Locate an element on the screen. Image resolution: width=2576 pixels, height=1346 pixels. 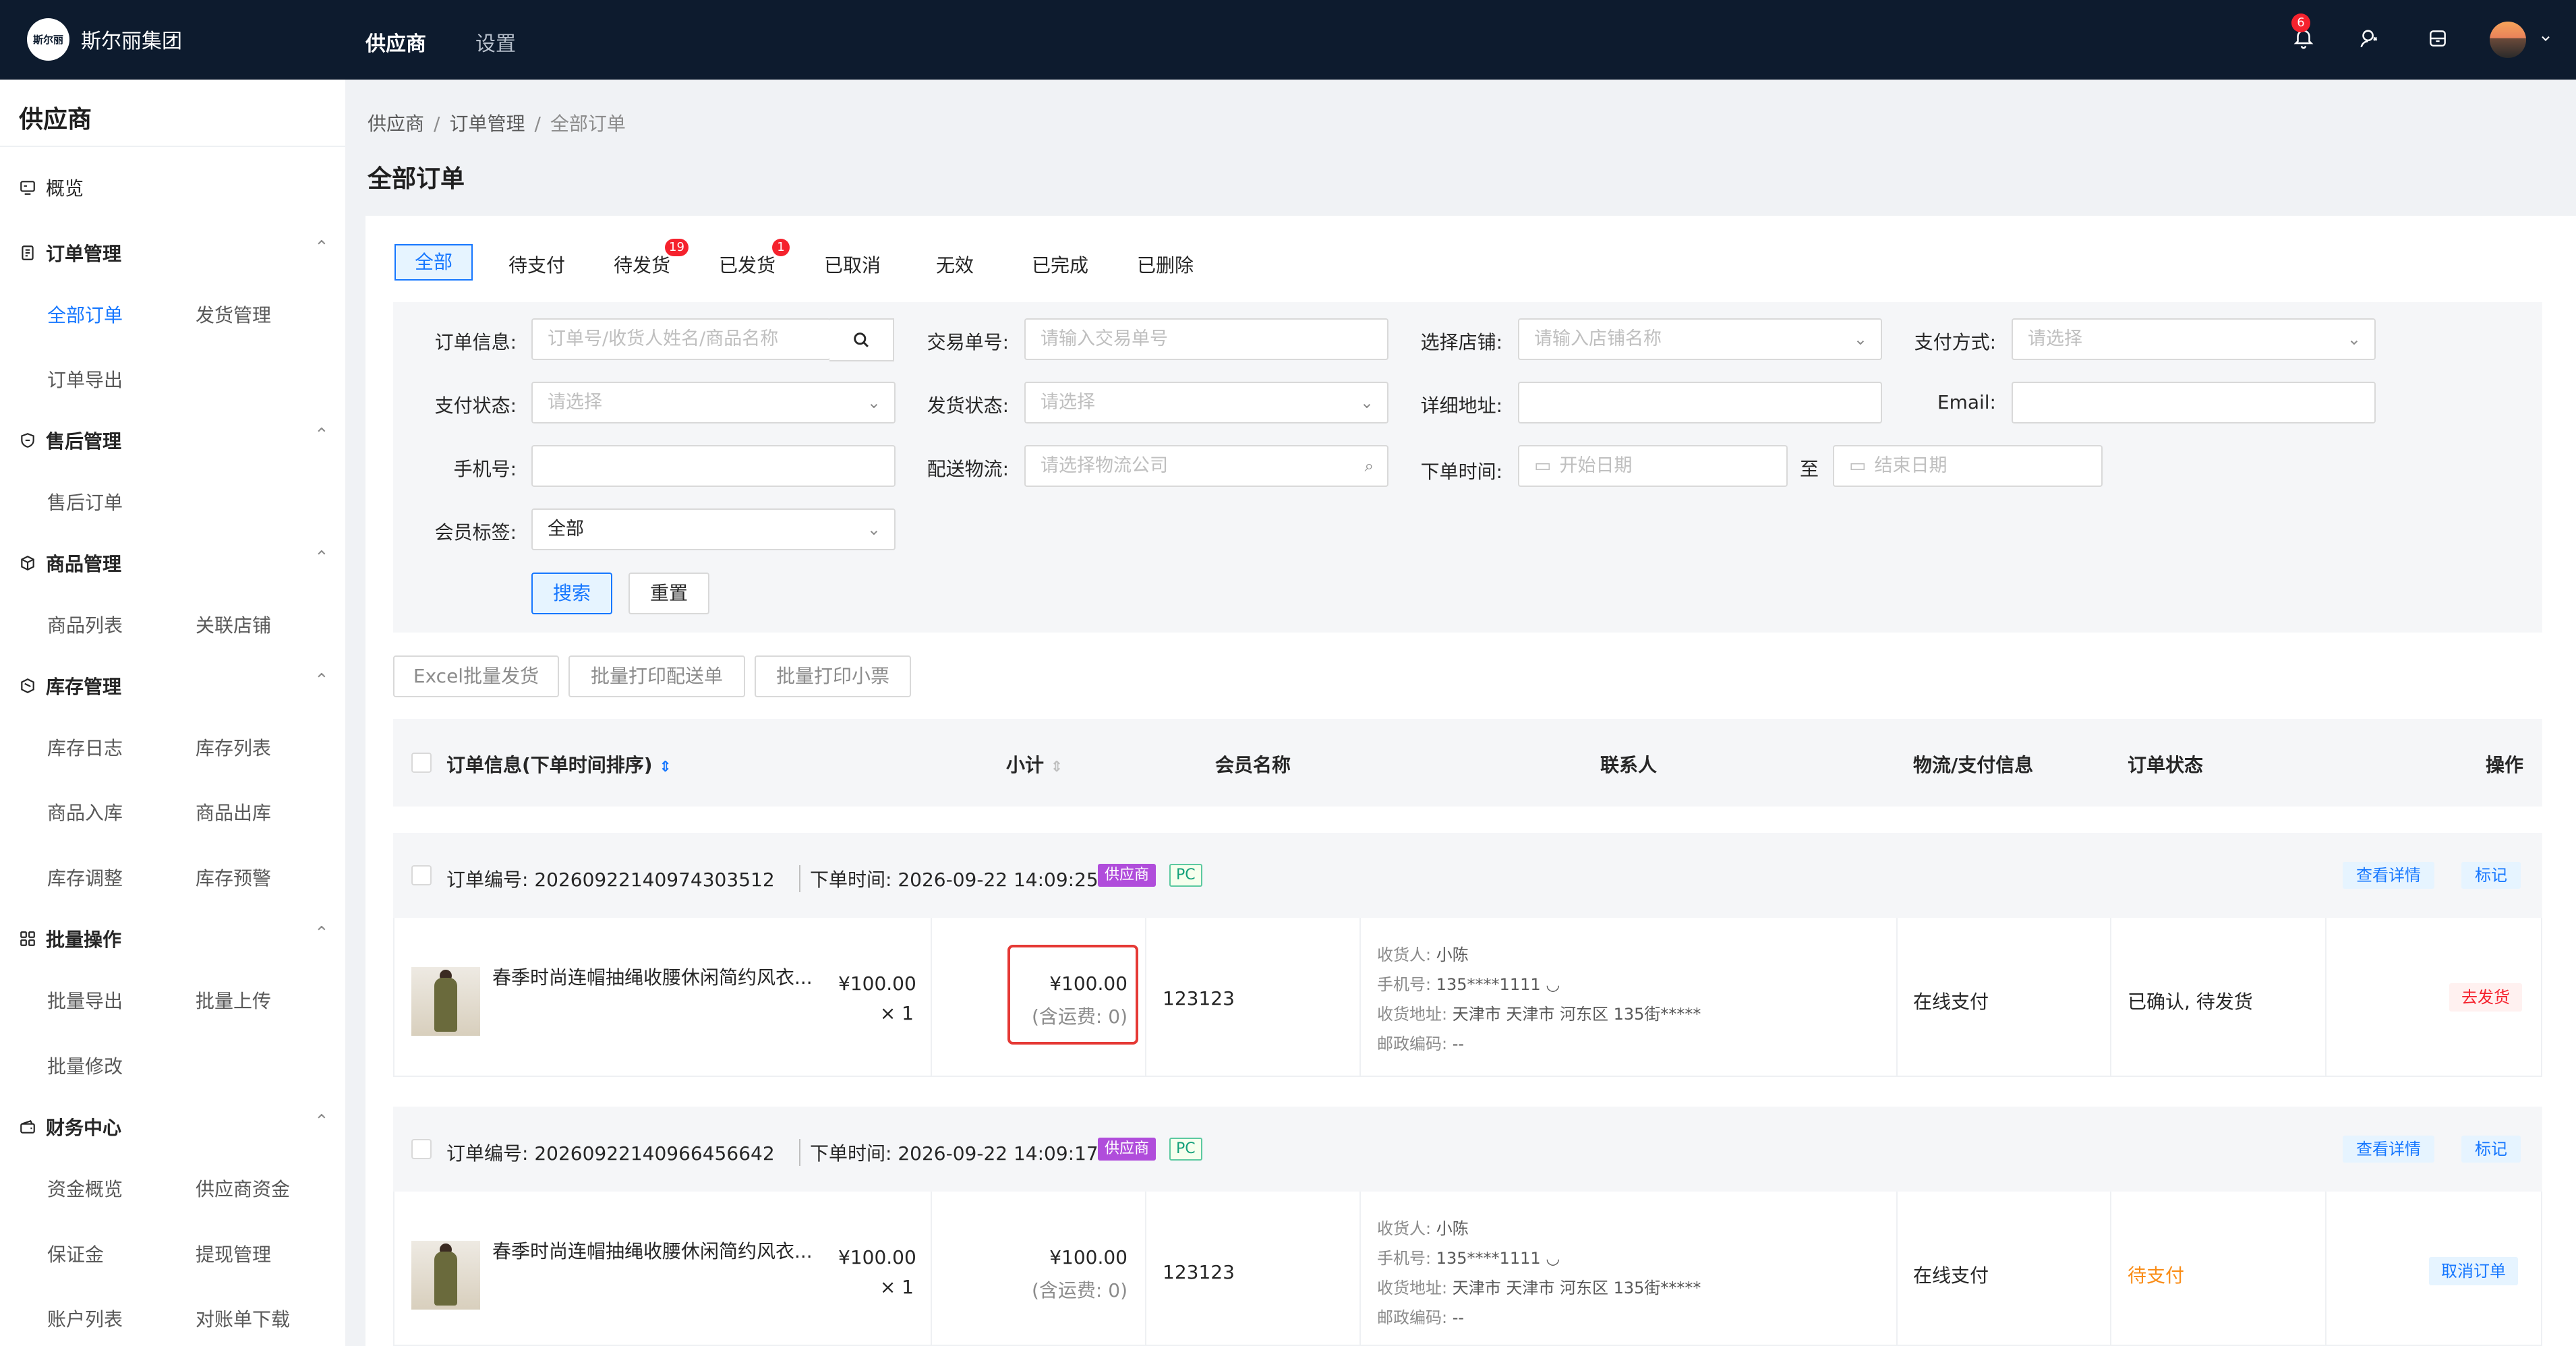
logistics-select: 请选择物流公司 ⌕ is located at coordinates (1206, 466).